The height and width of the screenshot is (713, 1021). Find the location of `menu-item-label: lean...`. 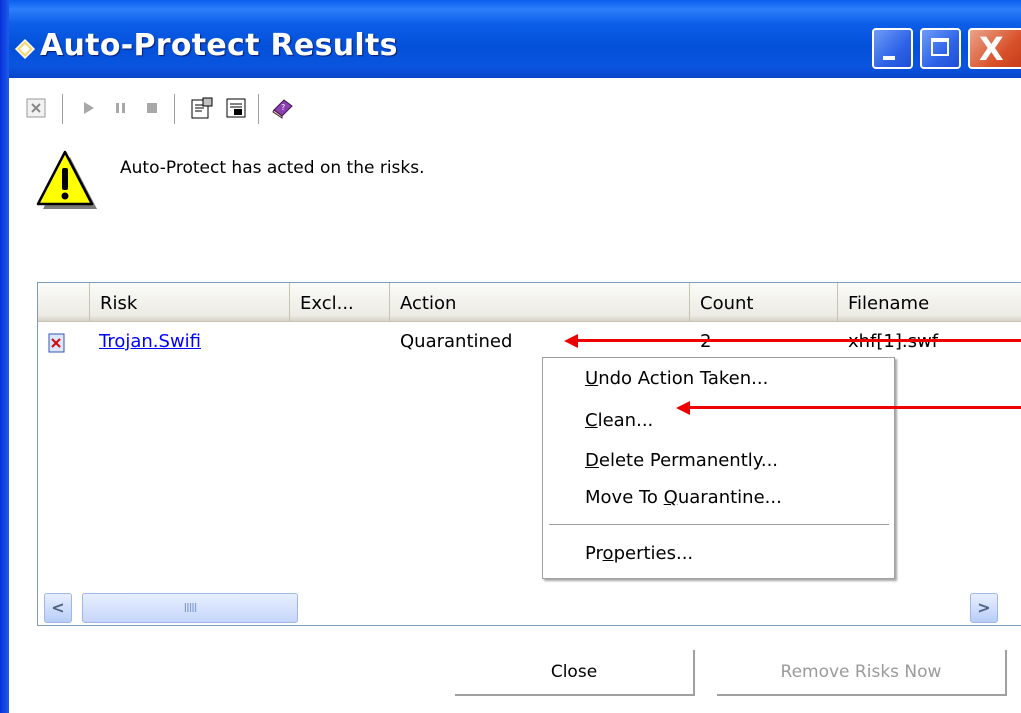

menu-item-label: lean... is located at coordinates (625, 420).